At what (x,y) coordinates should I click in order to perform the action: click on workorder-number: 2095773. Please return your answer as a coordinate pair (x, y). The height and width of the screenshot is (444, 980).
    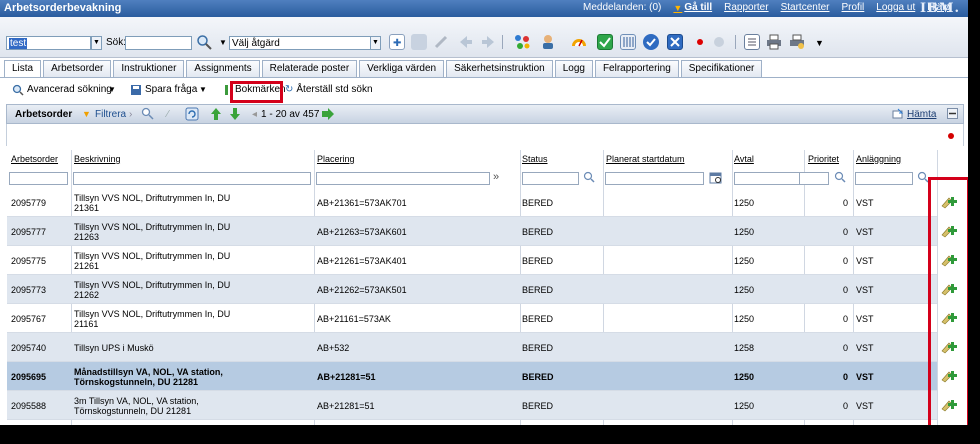
    Looking at the image, I should click on (28, 290).